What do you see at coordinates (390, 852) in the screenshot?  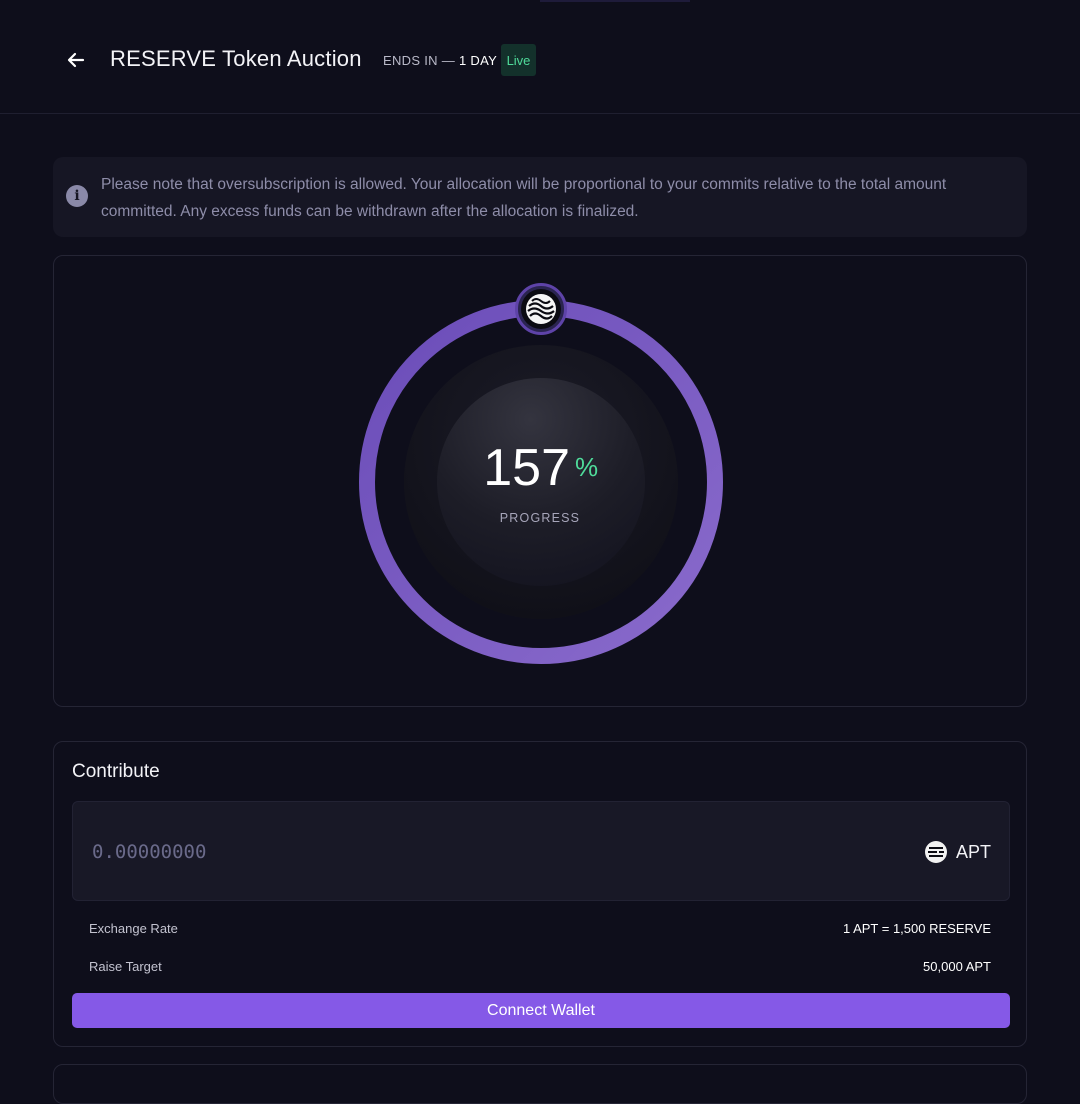 I see `amount-input` at bounding box center [390, 852].